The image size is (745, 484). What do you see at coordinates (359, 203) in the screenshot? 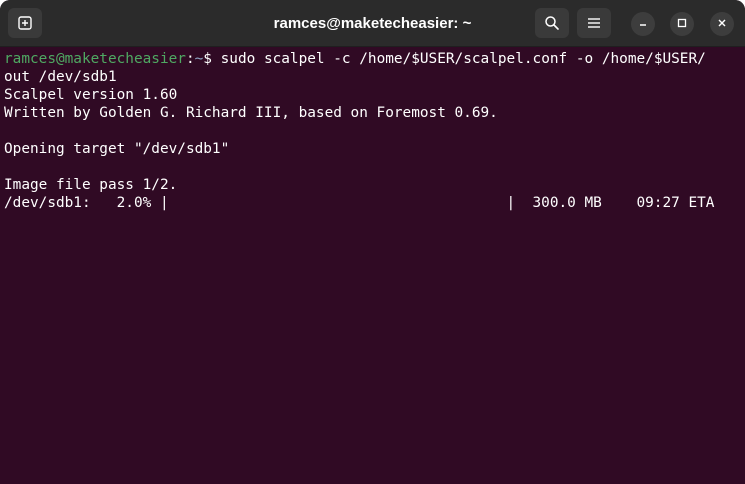
I see `progress-line: /dev/sdb1: 2.0% | | 300.0 MB 09:27 ETA` at bounding box center [359, 203].